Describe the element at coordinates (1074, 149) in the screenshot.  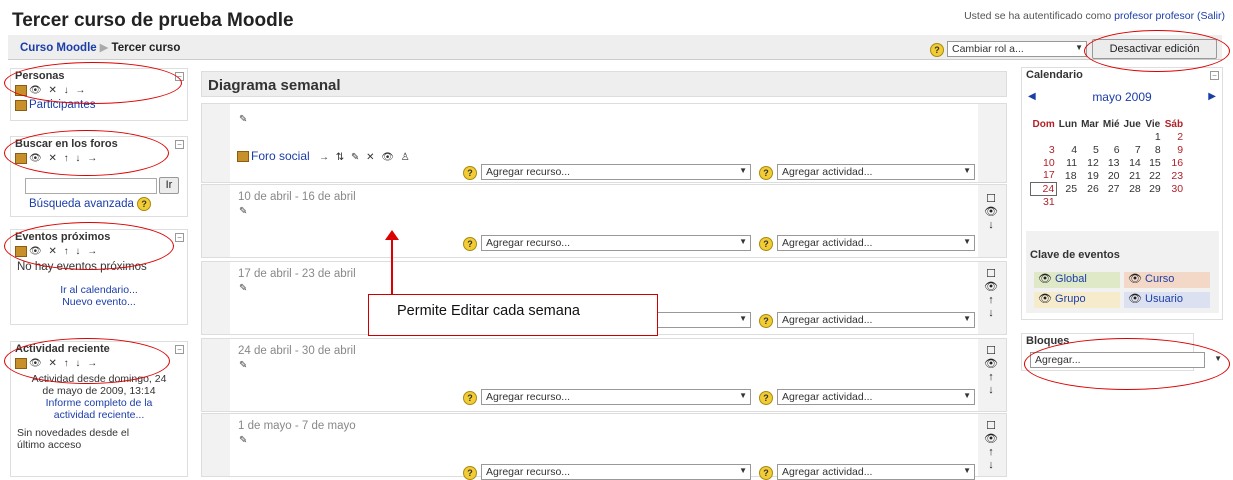
I see `calendar-day: 4` at that location.